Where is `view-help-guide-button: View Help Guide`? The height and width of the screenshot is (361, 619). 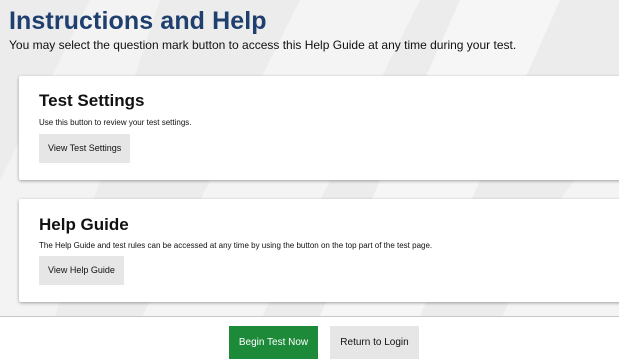 view-help-guide-button: View Help Guide is located at coordinates (81, 270).